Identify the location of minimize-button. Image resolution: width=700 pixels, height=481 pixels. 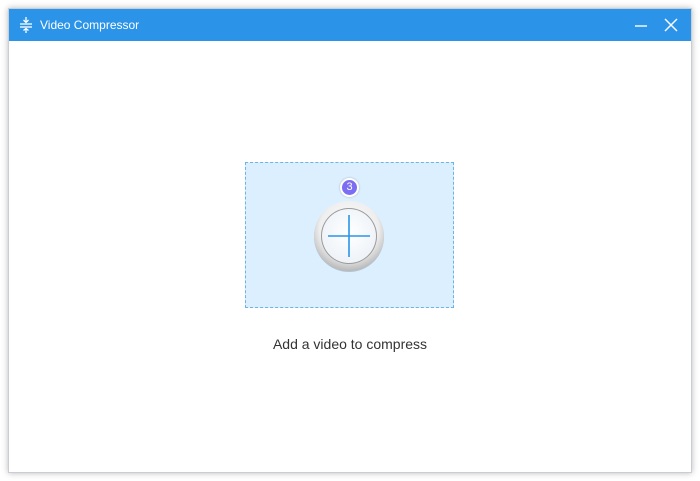
(641, 25).